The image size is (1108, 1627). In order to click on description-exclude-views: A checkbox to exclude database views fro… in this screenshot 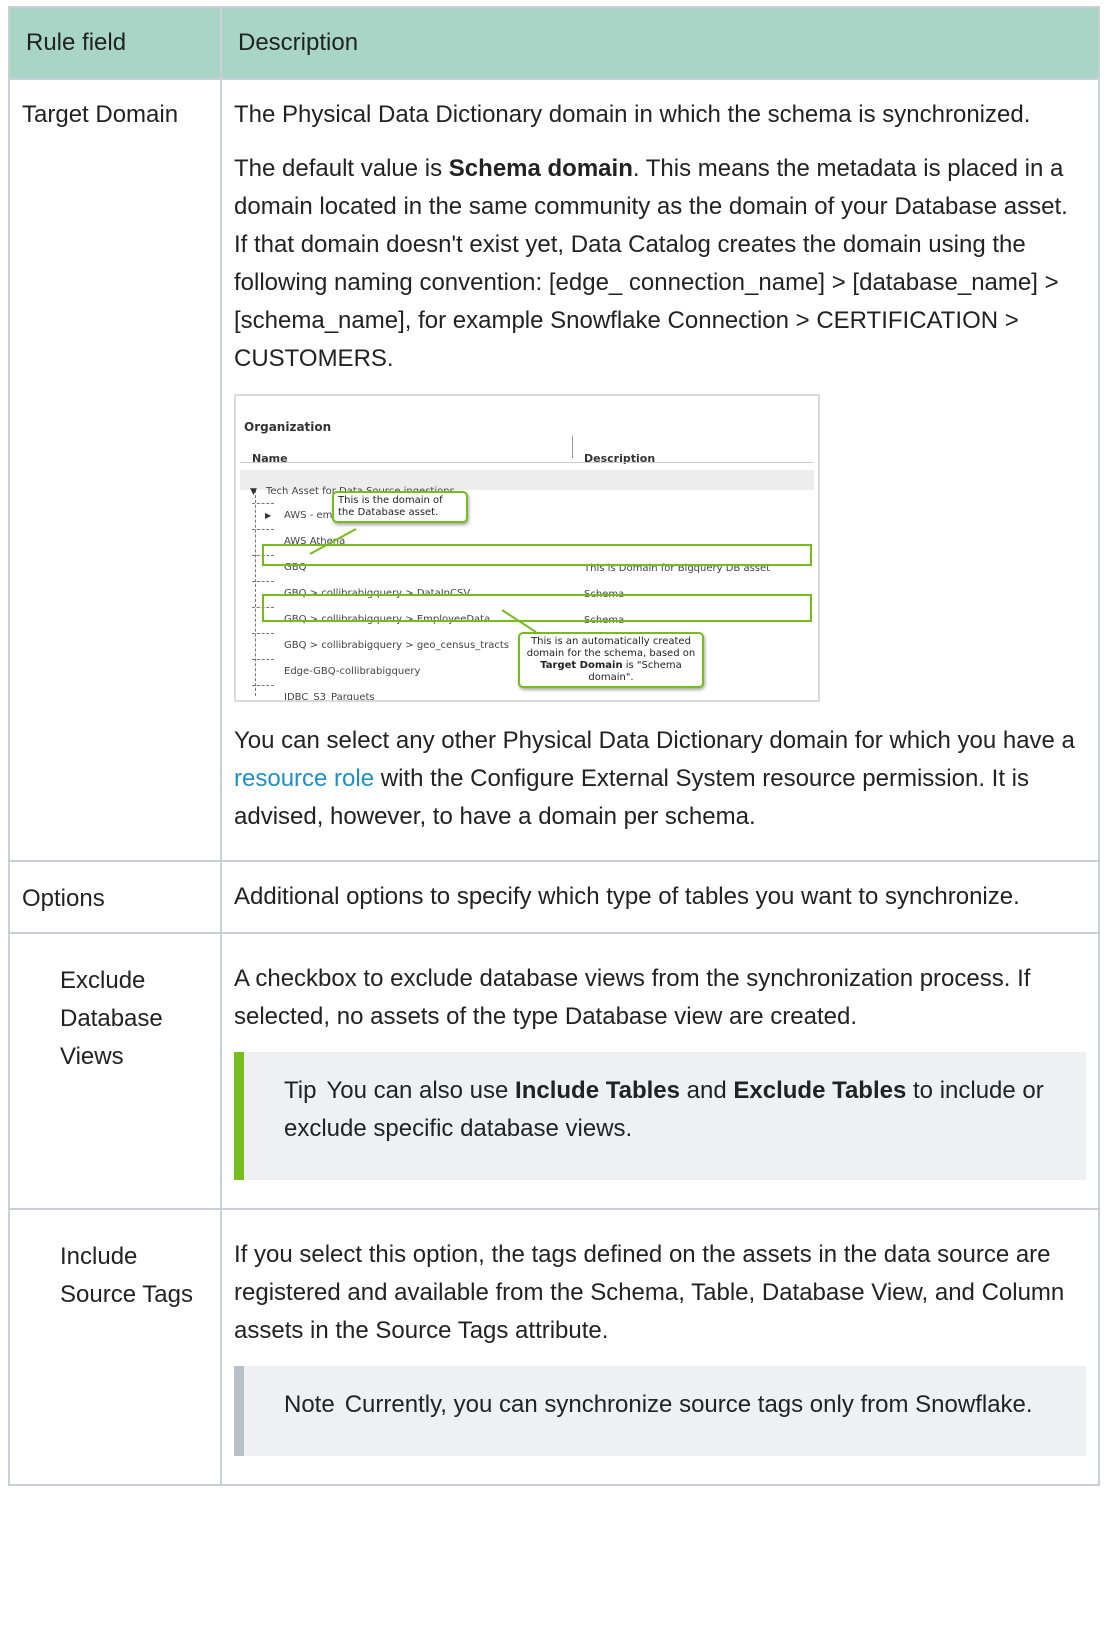, I will do `click(660, 1071)`.